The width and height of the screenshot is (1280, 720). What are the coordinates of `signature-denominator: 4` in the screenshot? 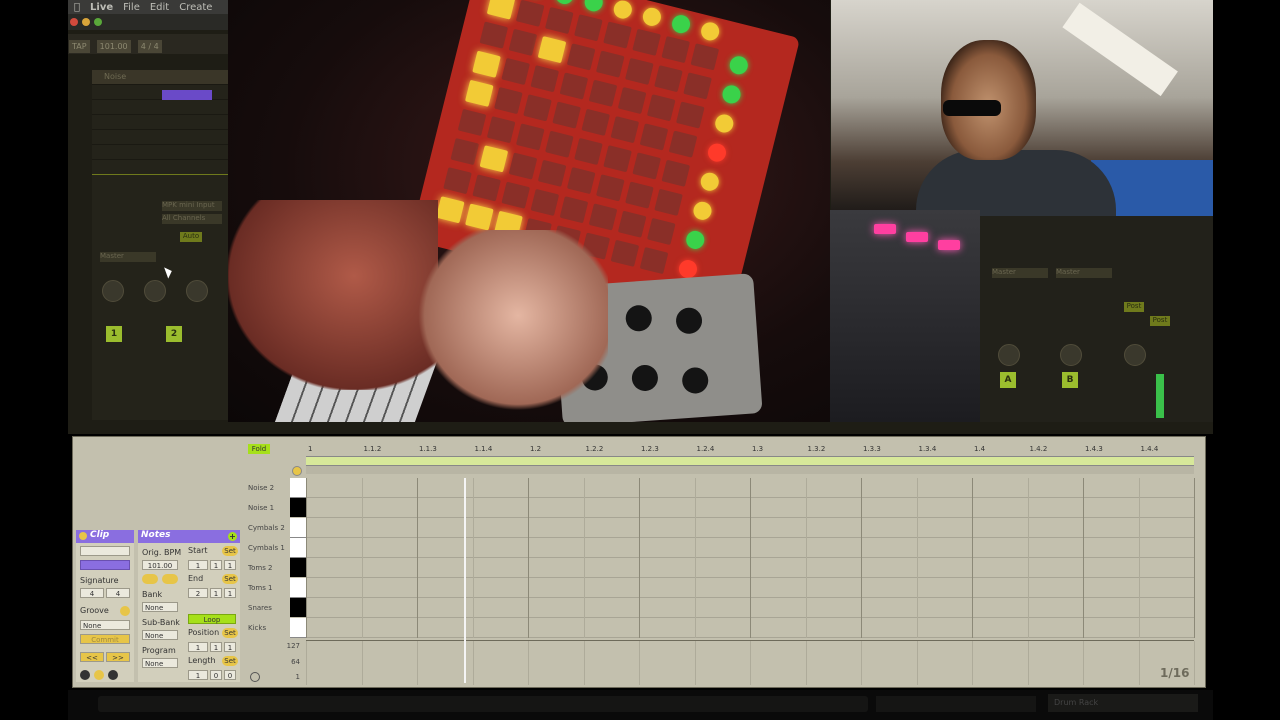 It's located at (118, 593).